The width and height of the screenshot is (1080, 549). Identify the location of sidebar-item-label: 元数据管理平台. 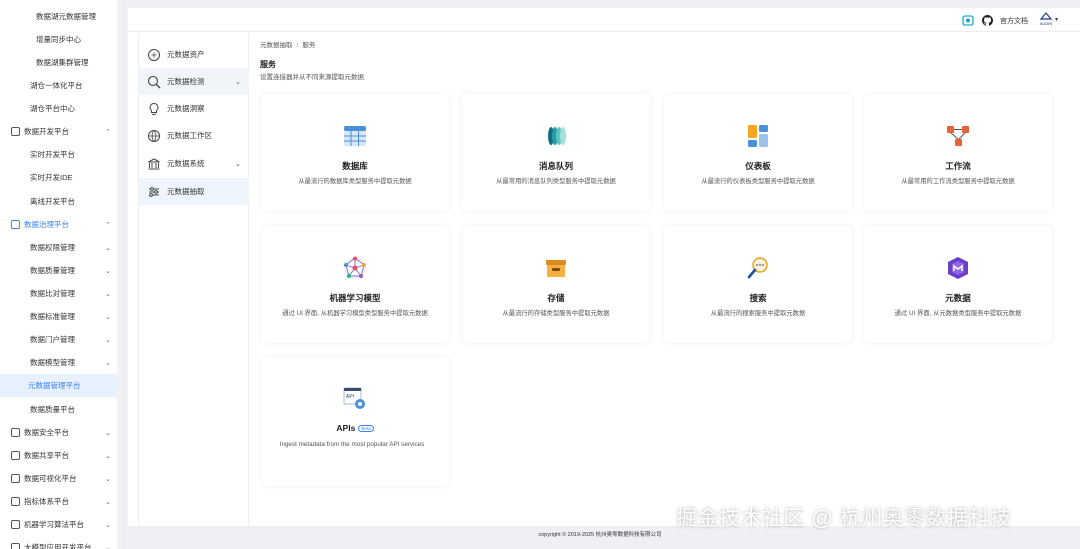
(54, 385).